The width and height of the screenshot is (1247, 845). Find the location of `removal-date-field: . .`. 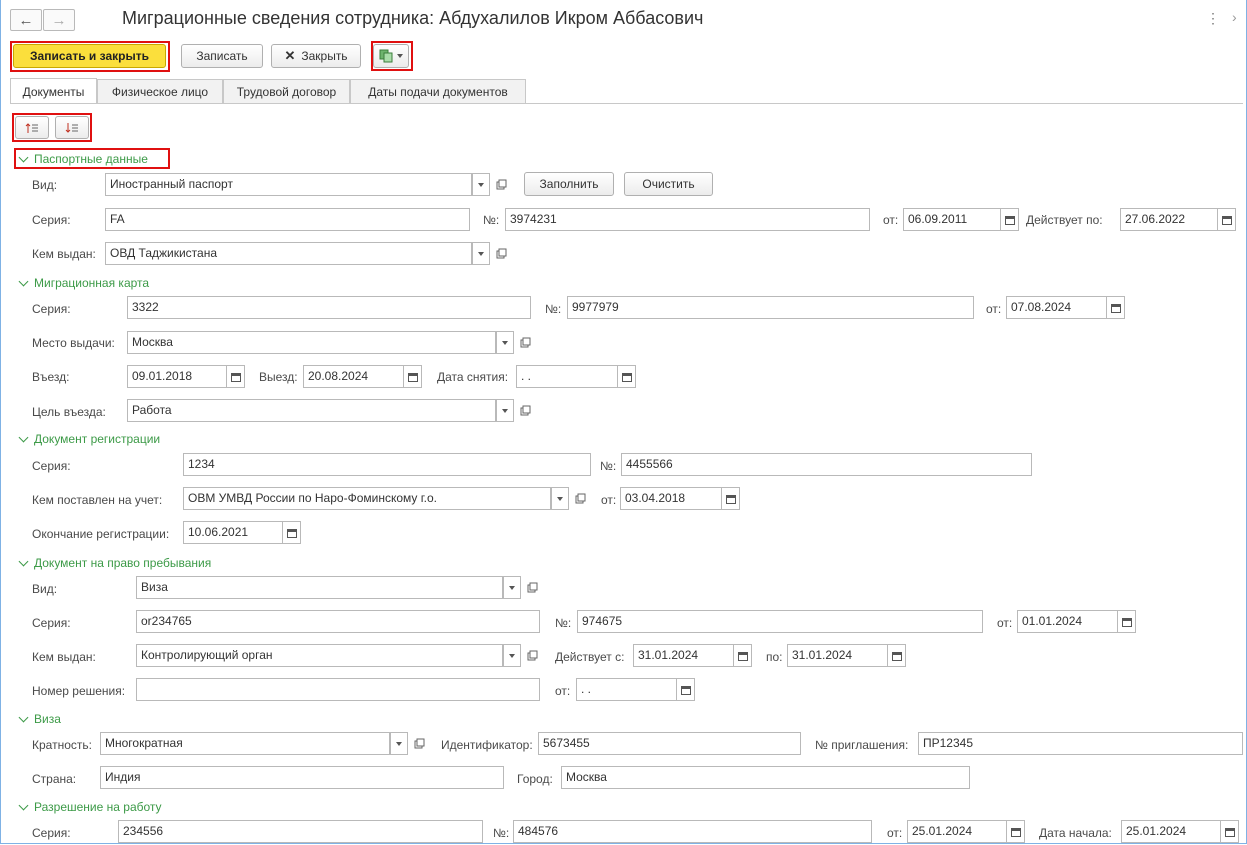

removal-date-field: . . is located at coordinates (567, 376).